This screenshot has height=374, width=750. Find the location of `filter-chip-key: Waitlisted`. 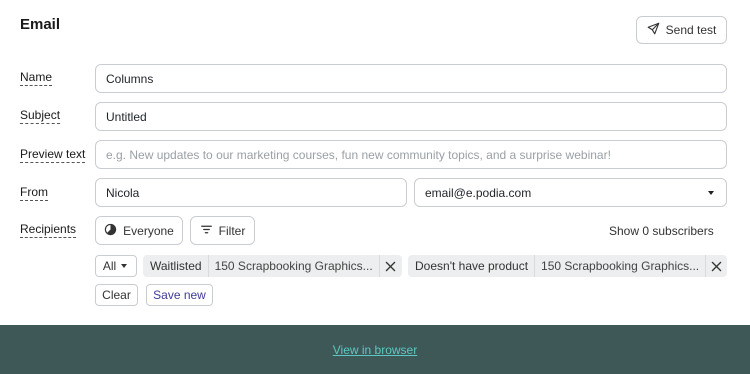

filter-chip-key: Waitlisted is located at coordinates (176, 266).